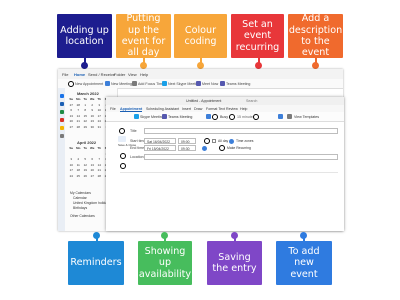 Image resolution: width=400 pixels, height=300 pixels. I want to click on show-as-icon, so click(208, 116).